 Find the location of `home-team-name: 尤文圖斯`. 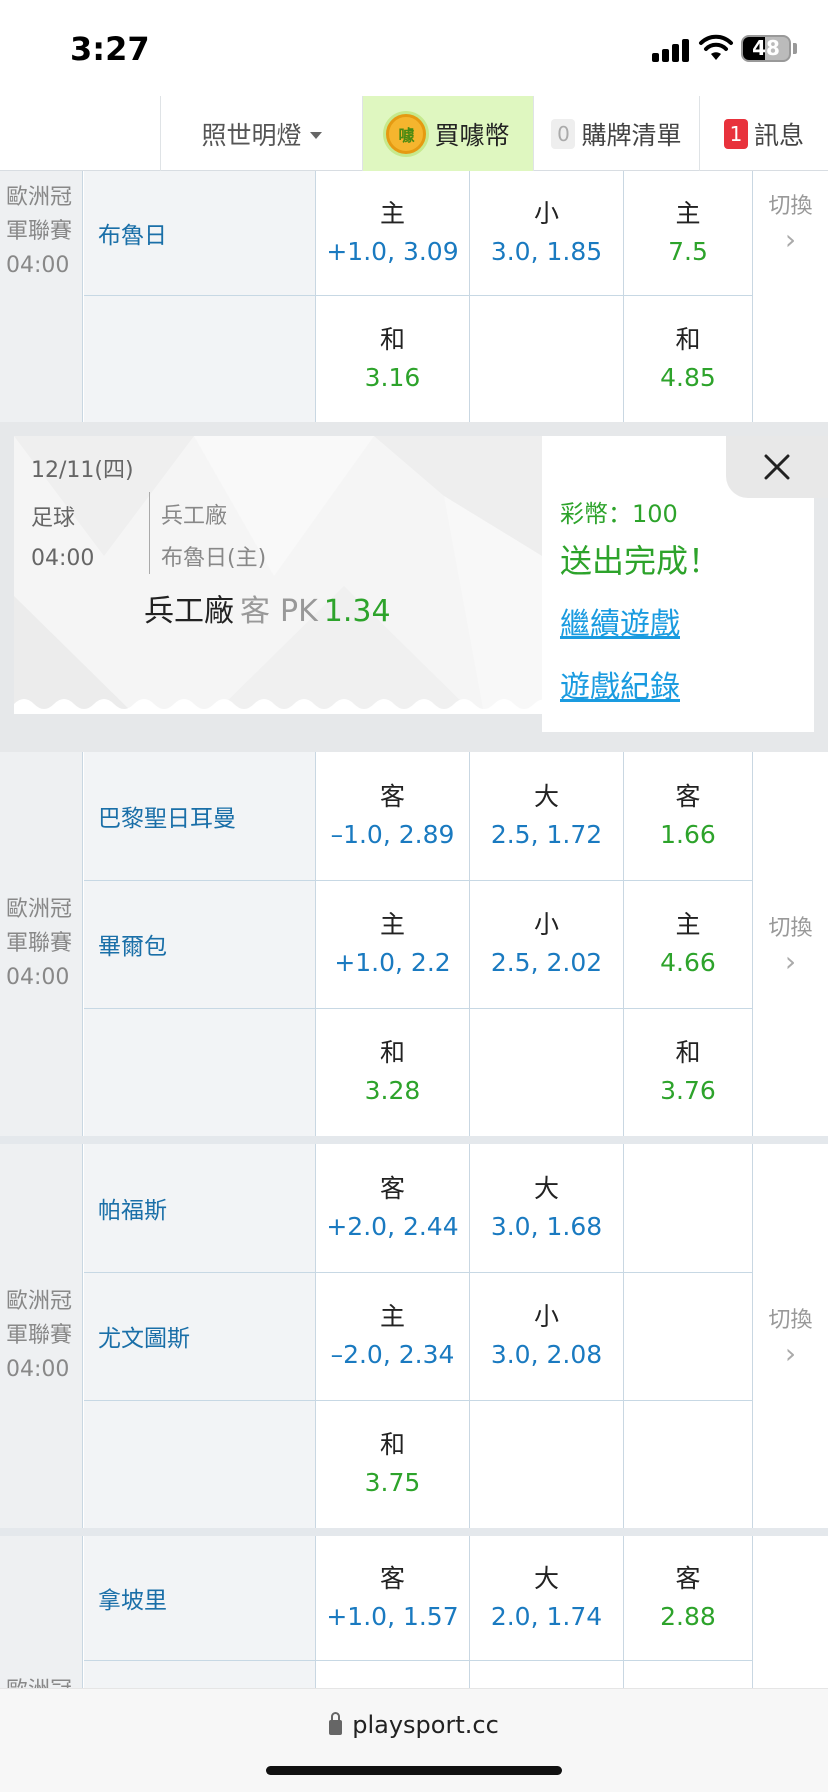

home-team-name: 尤文圖斯 is located at coordinates (200, 1336).